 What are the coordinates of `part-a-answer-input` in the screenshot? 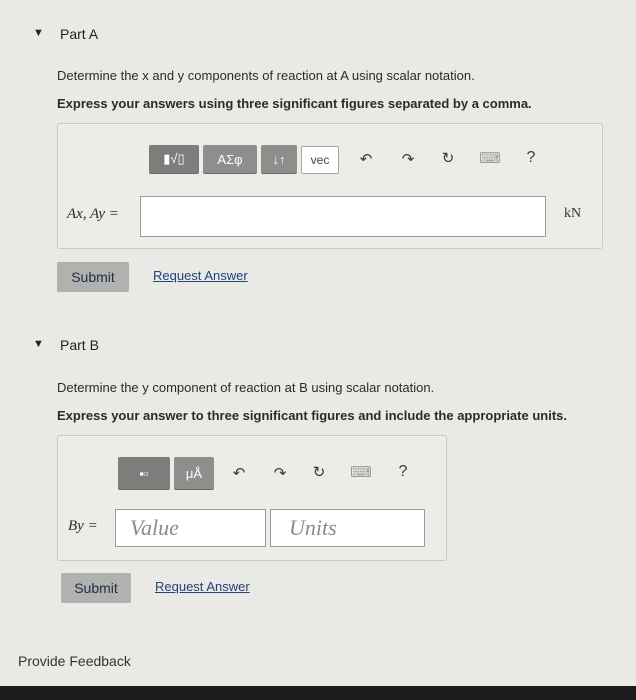 It's located at (343, 216).